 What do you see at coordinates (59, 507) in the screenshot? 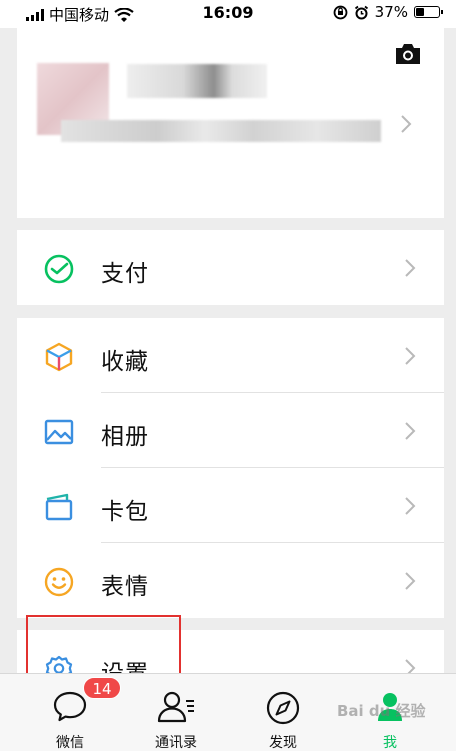
I see `wallet-icon` at bounding box center [59, 507].